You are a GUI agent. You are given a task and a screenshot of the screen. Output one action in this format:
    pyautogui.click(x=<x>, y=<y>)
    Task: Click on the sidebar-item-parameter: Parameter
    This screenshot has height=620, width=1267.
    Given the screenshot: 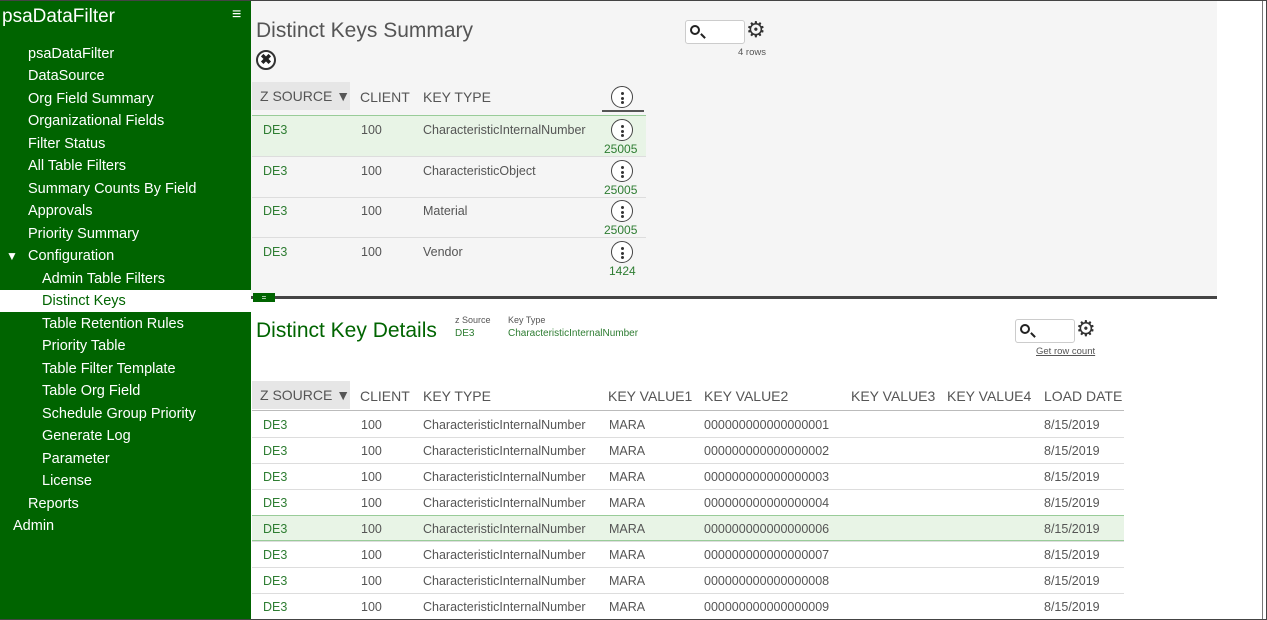 What is the action you would take?
    pyautogui.click(x=125, y=459)
    